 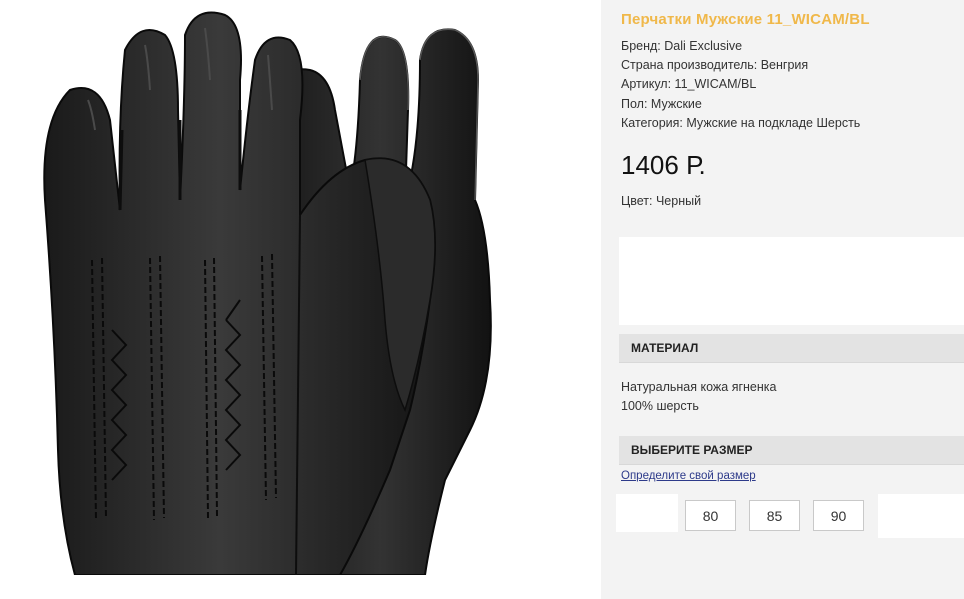 What do you see at coordinates (774, 515) in the screenshot?
I see `size-option-85: 85` at bounding box center [774, 515].